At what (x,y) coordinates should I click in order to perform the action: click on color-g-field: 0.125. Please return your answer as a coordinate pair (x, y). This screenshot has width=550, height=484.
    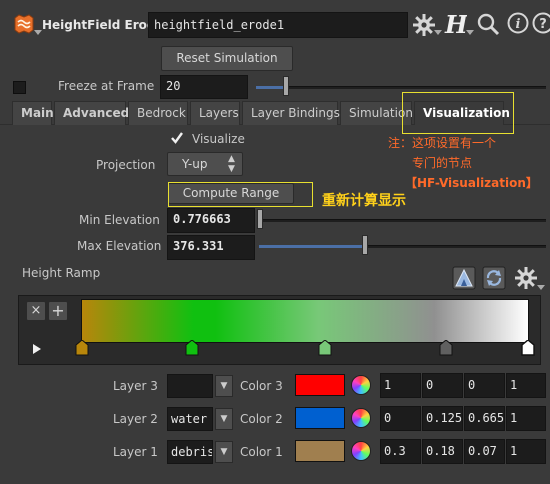
    Looking at the image, I should click on (442, 418).